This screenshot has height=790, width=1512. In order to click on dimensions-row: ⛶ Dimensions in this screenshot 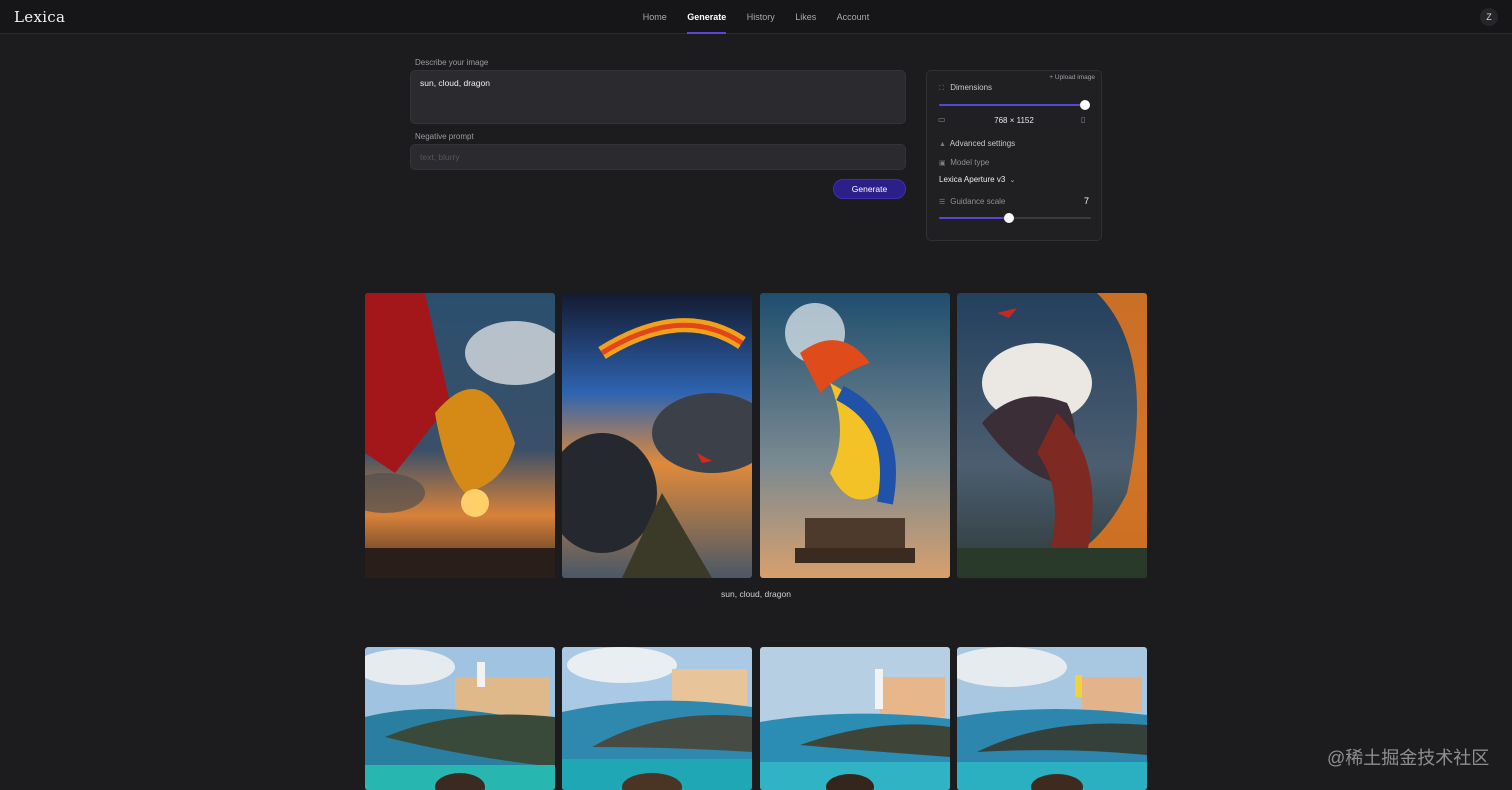, I will do `click(965, 88)`.